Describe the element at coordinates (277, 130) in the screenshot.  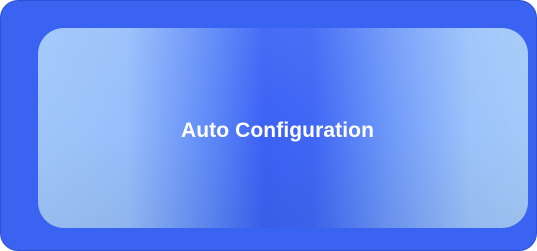
I see `auto-configuration-label: Auto Configuration` at that location.